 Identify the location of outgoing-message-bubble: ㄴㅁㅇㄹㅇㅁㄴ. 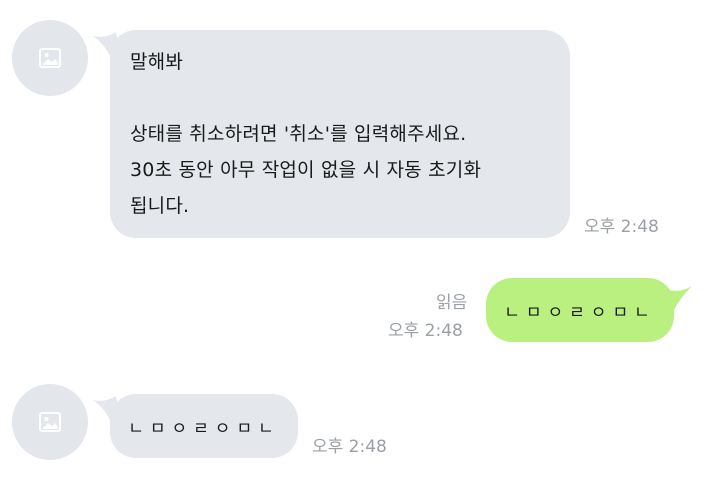
(580, 310).